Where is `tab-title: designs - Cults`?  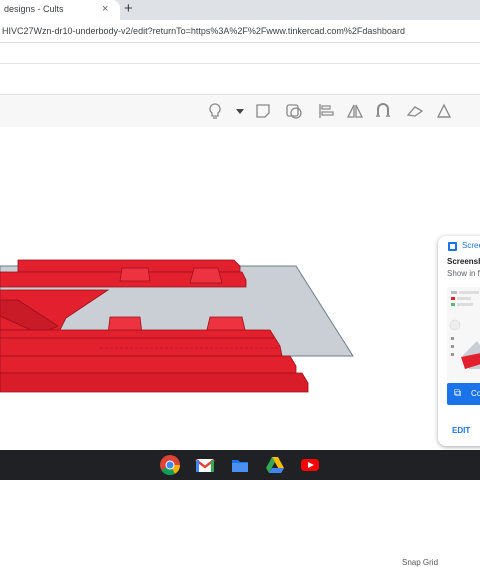
tab-title: designs - Cults is located at coordinates (34, 9).